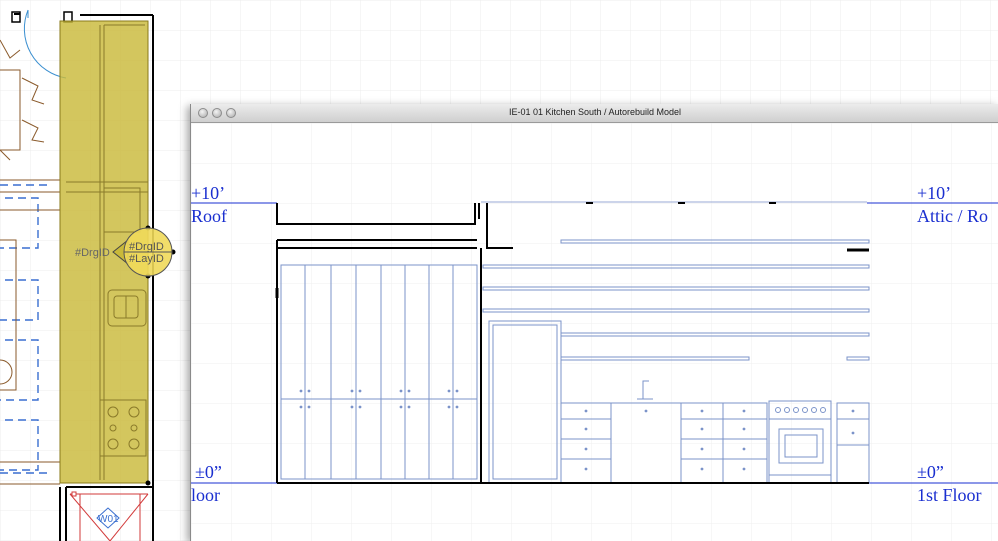  Describe the element at coordinates (208, 193) in the screenshot. I see `level-elev-top-left: +10’` at that location.